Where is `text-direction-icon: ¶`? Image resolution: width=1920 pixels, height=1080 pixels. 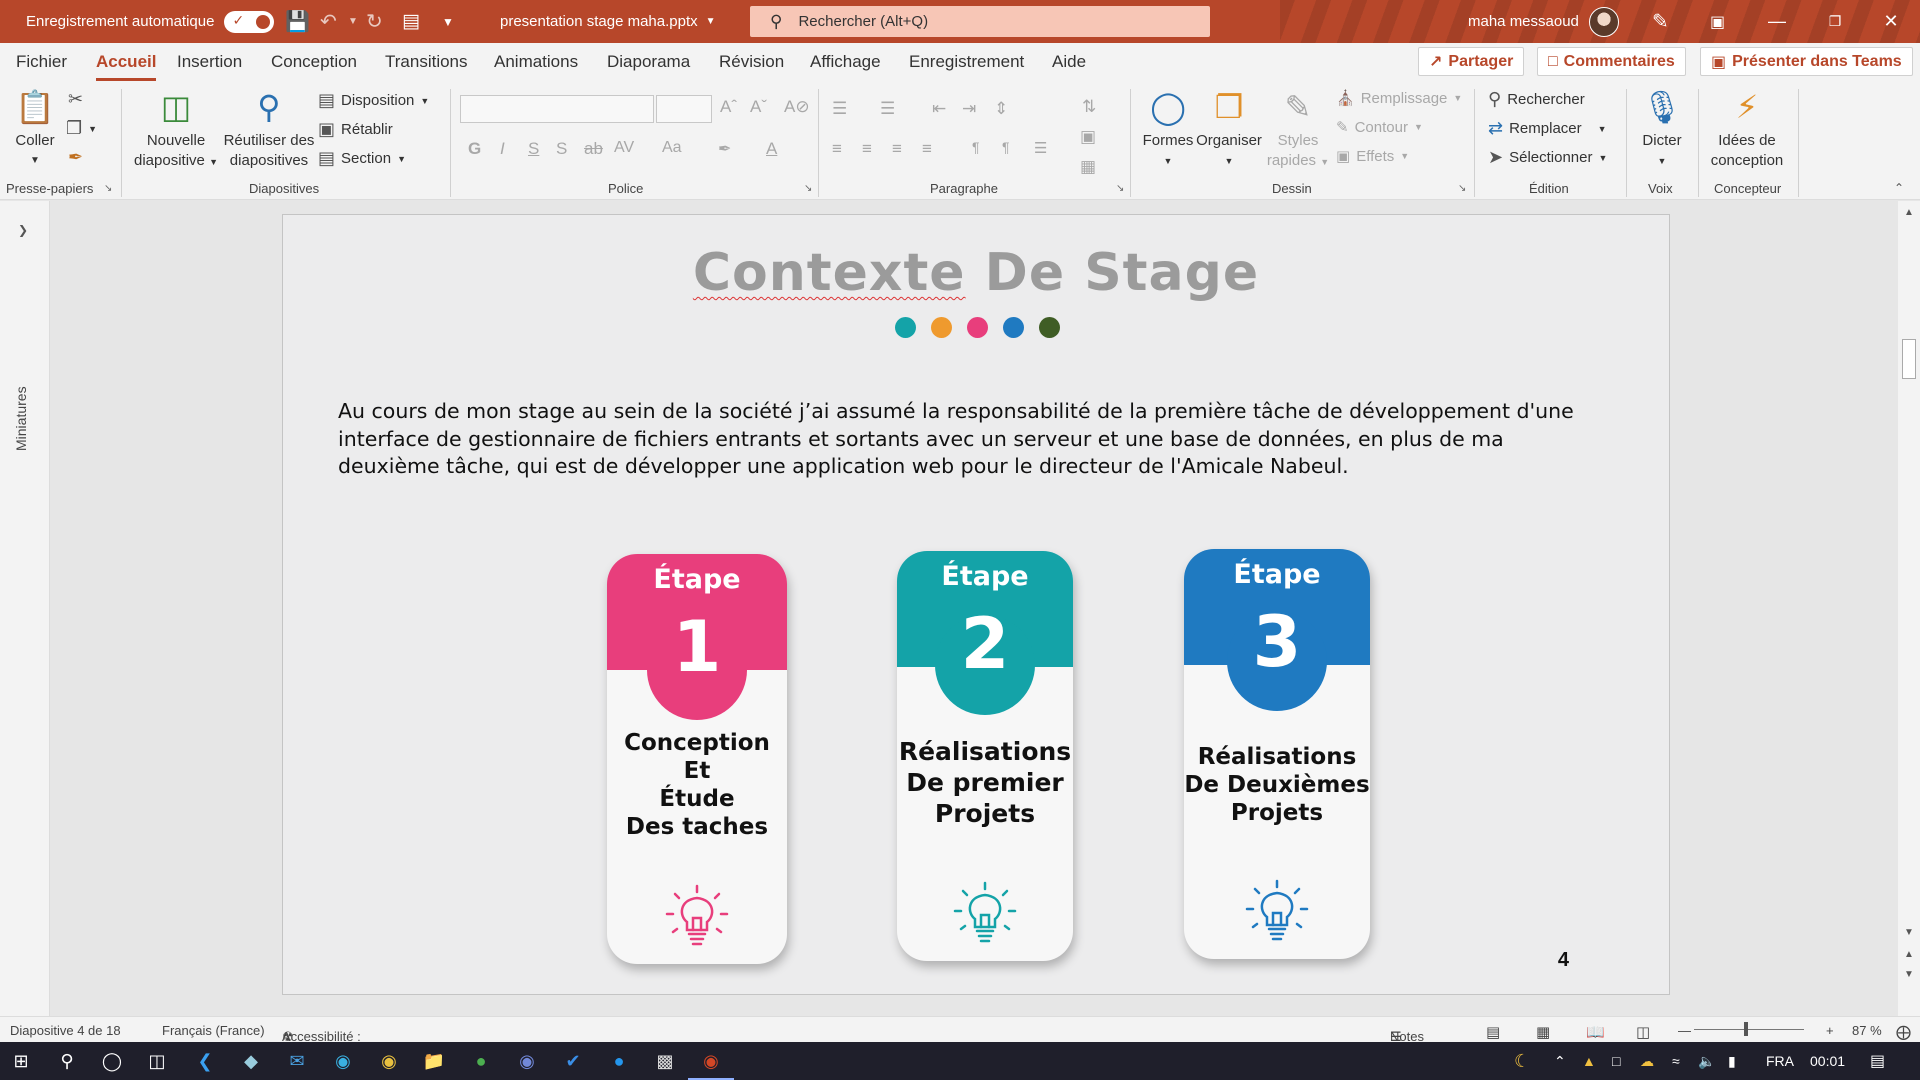
text-direction-icon: ¶ is located at coordinates (976, 147).